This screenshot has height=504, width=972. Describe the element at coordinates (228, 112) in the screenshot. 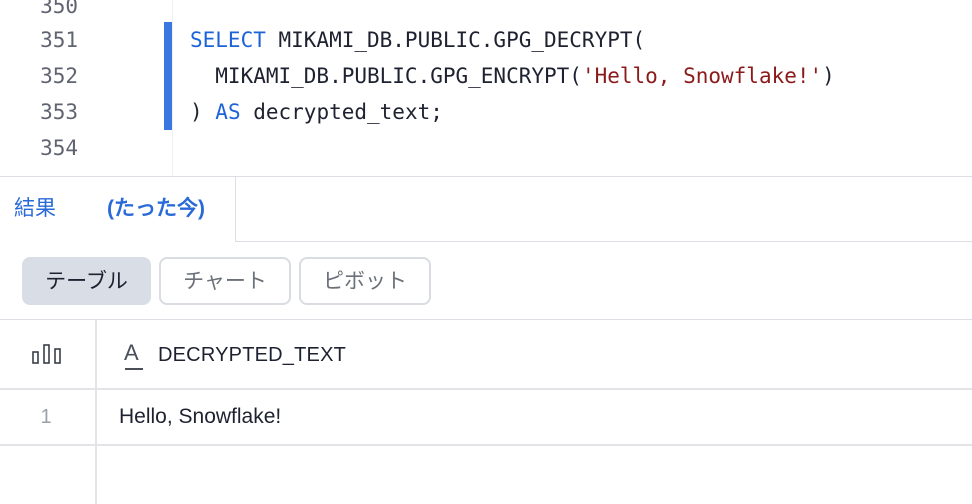

I see `sql-keyword: AS` at that location.